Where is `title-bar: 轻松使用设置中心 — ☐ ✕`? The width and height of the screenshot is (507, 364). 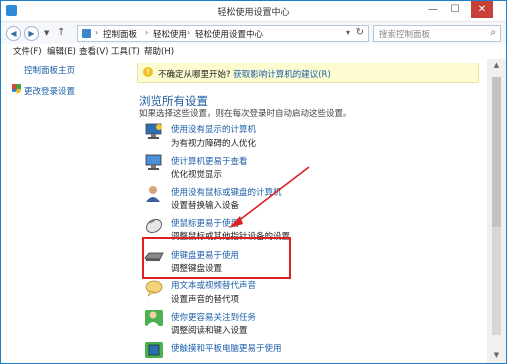
title-bar: 轻松使用设置中心 — ☐ ✕ is located at coordinates (253, 11).